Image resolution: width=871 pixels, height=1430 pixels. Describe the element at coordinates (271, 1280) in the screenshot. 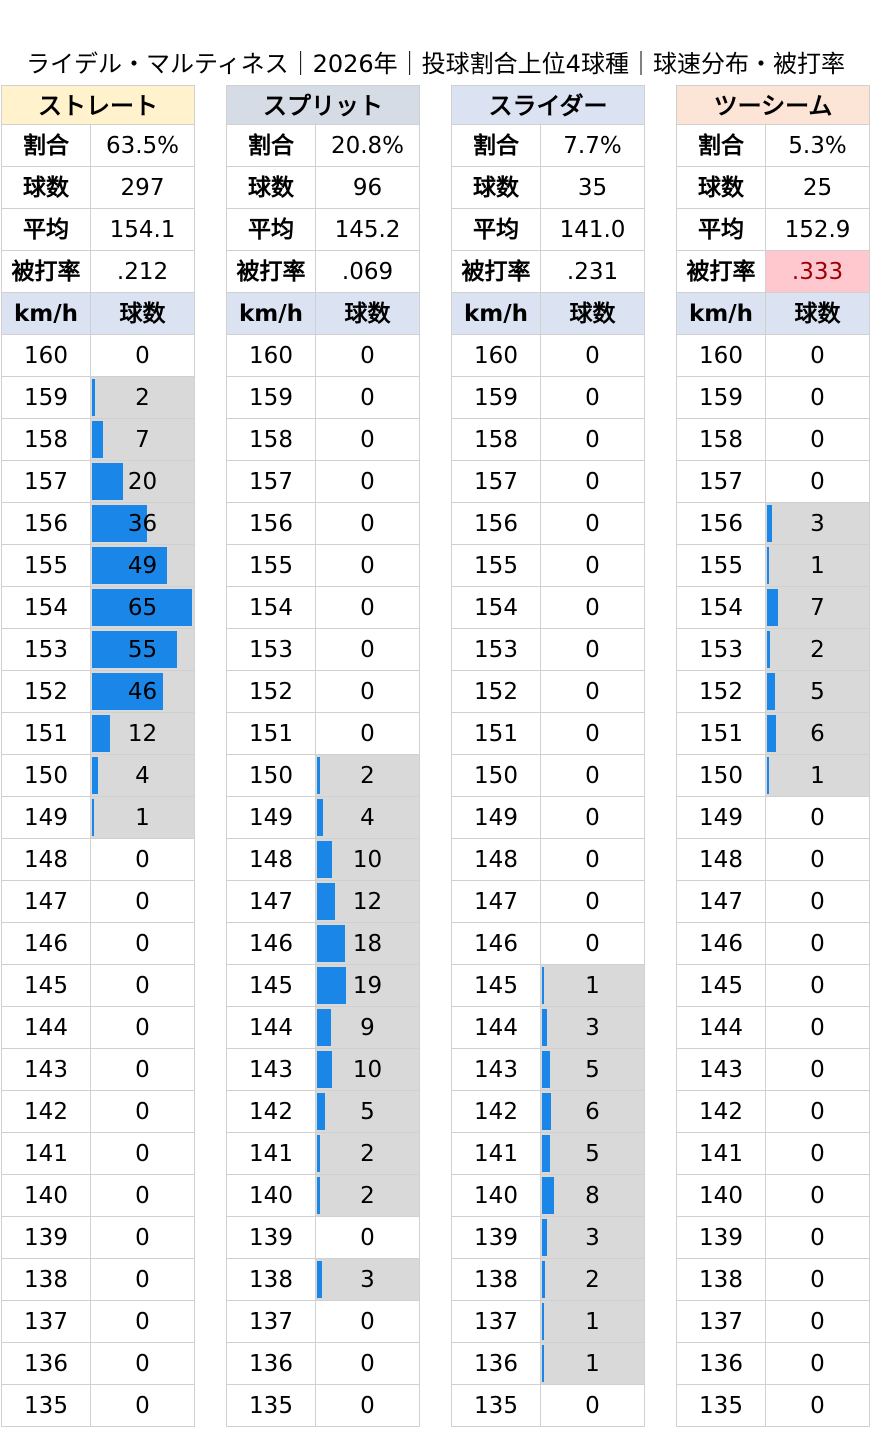

I see `speed-label: 138` at that location.